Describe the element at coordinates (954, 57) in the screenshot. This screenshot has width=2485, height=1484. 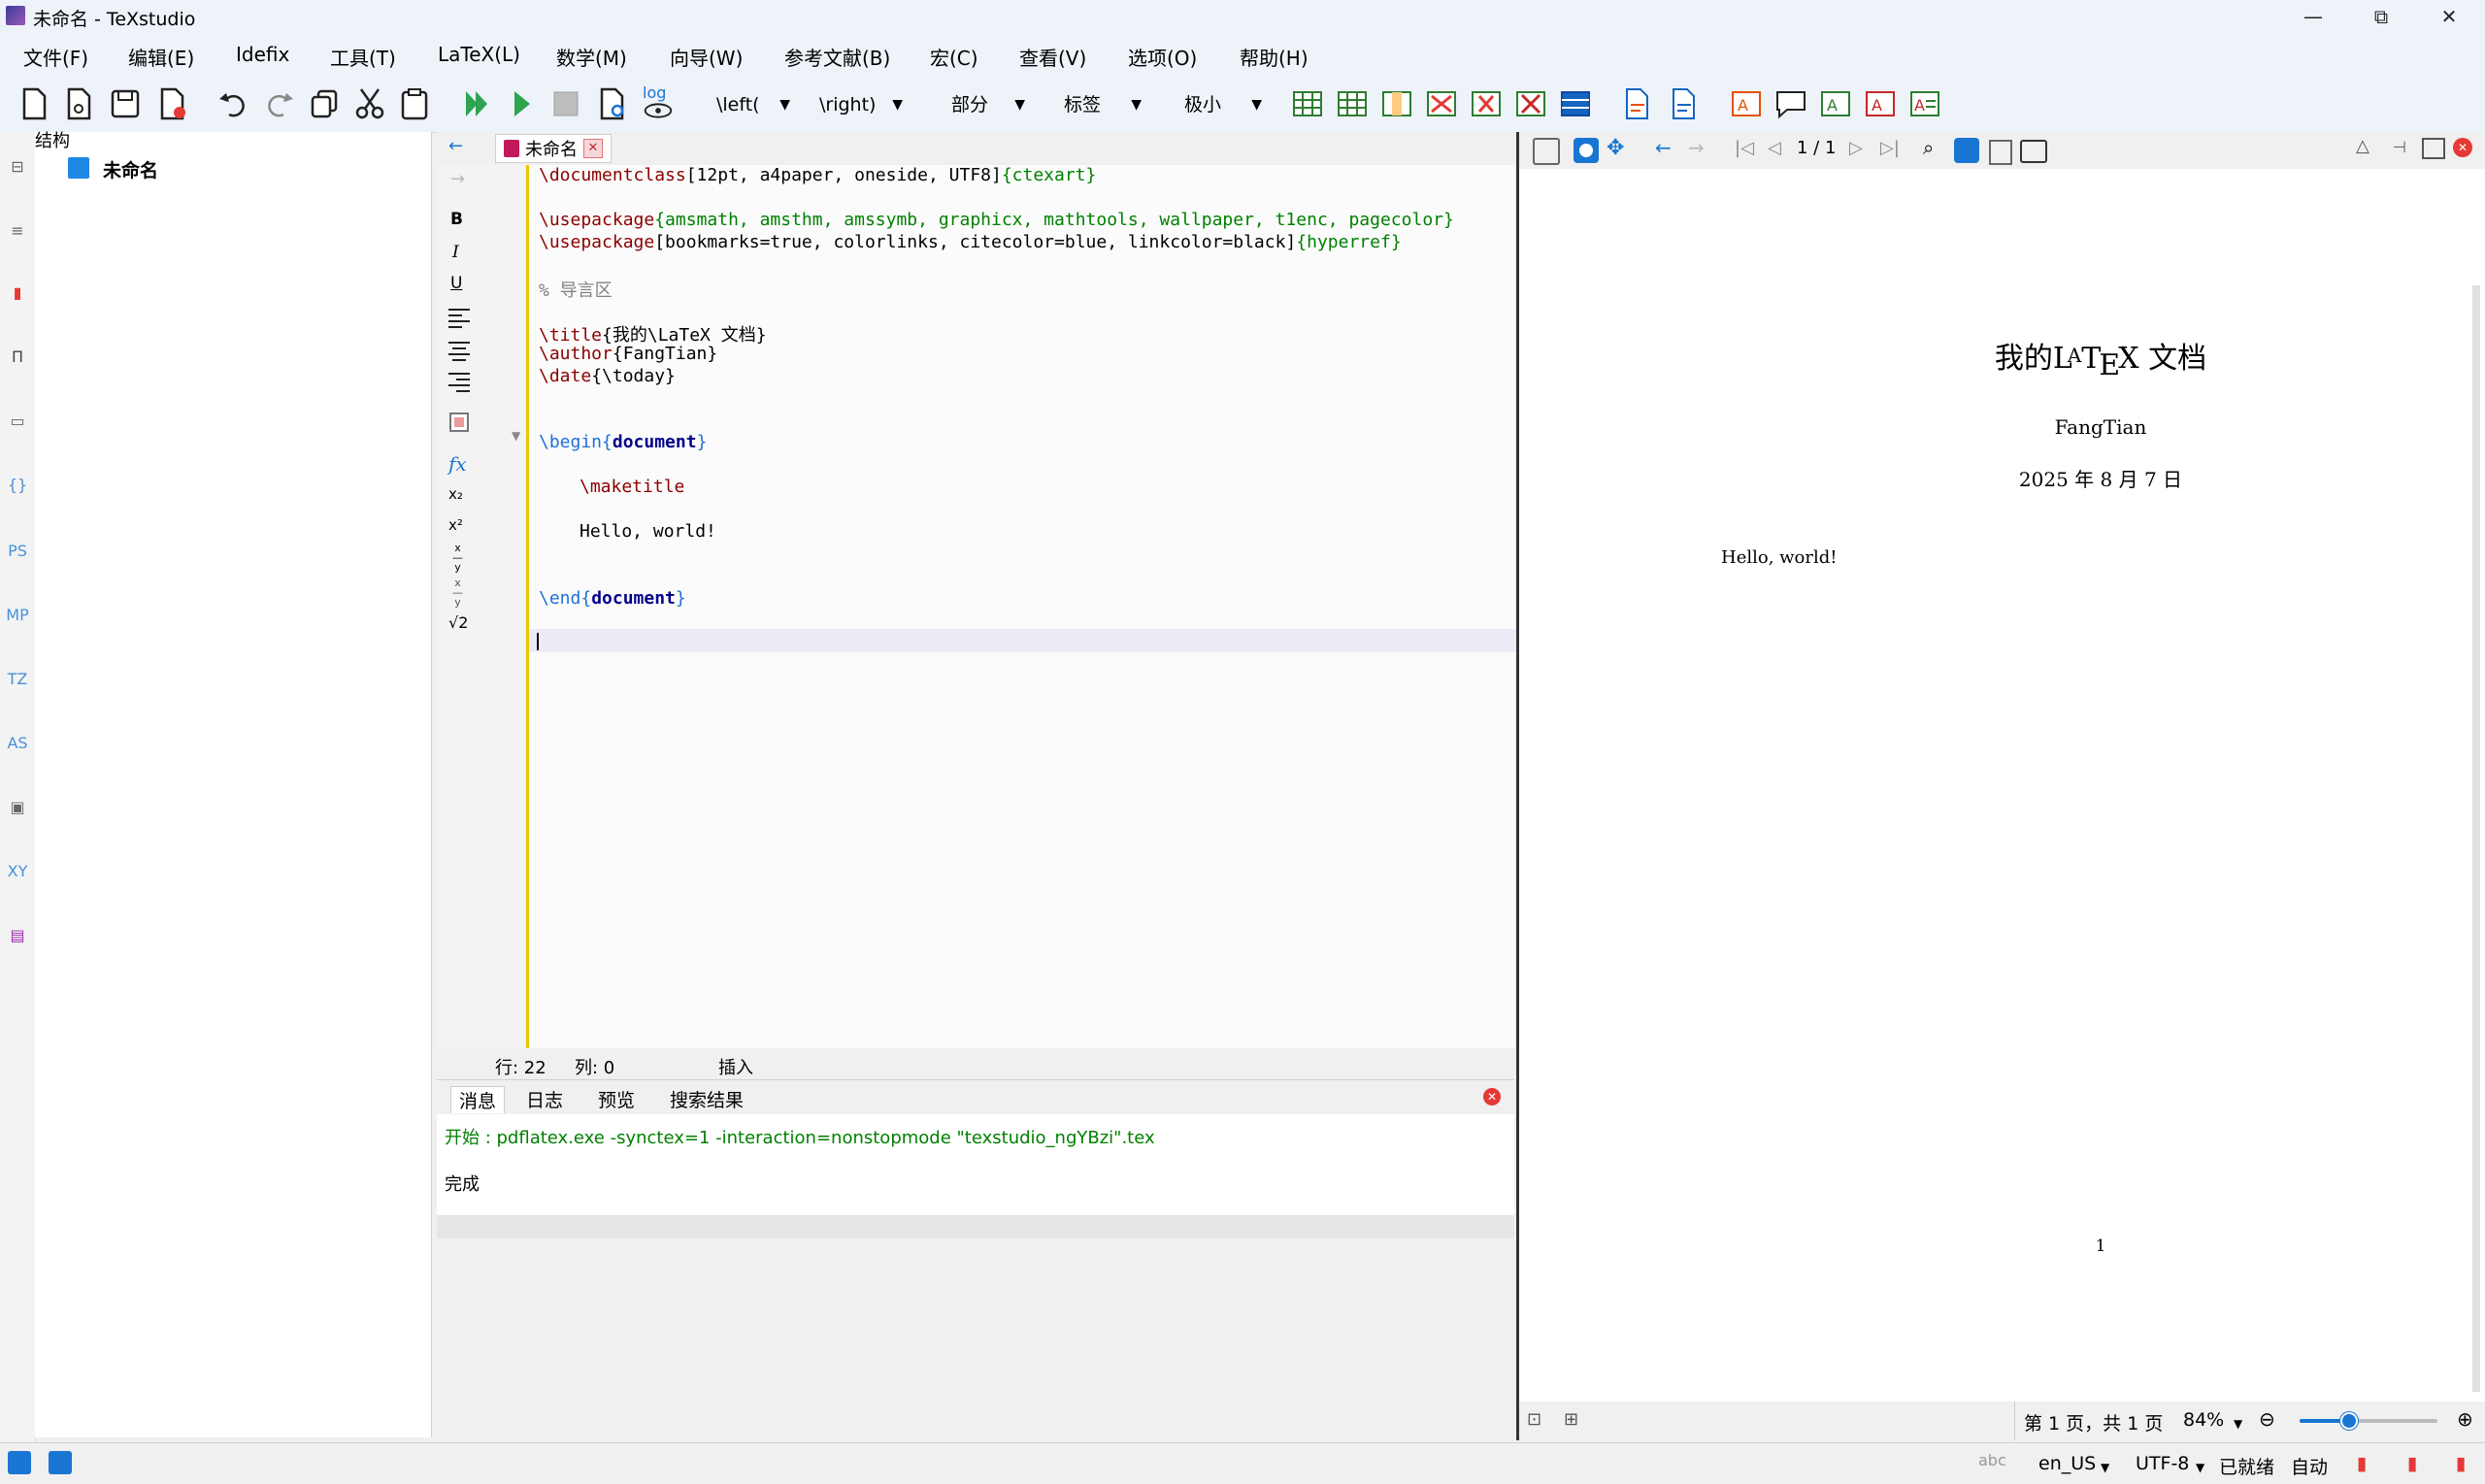
I see `menu-macros: 宏(C)` at that location.